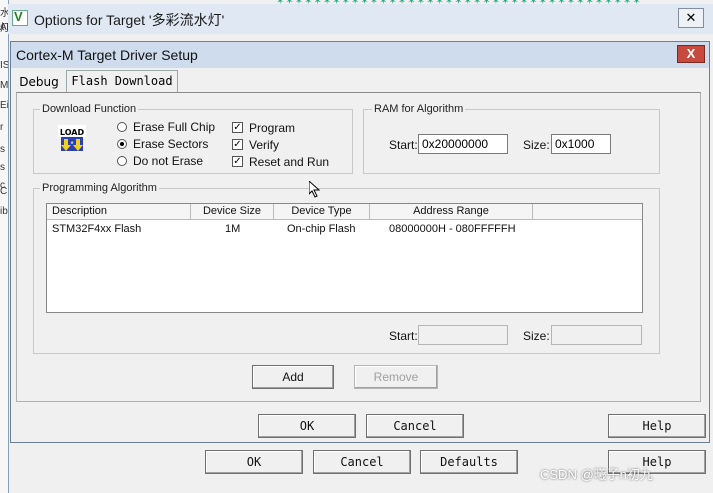 The height and width of the screenshot is (493, 713). I want to click on load-icon: LOAD *, so click(72, 140).